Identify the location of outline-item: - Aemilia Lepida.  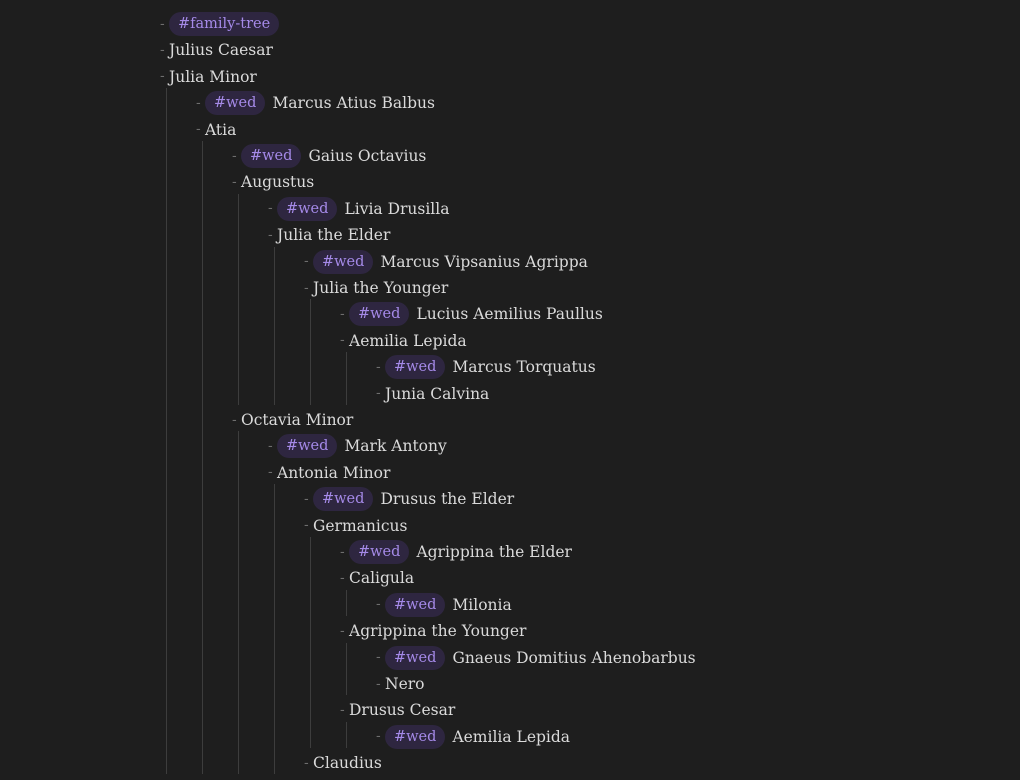
(403, 341).